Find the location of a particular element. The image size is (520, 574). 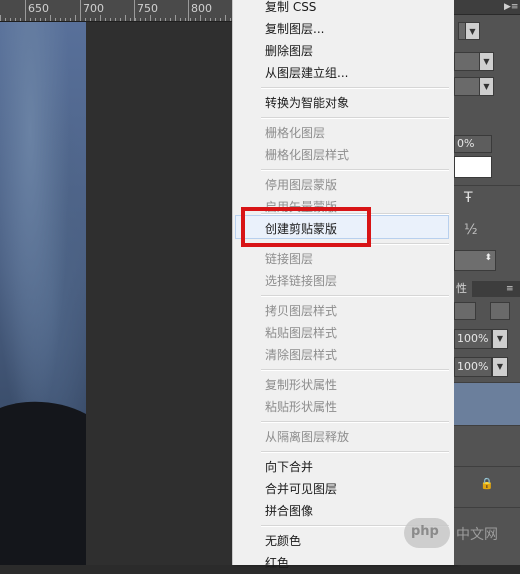

menu-item-label: 粘贴图层样式 is located at coordinates (301, 333).